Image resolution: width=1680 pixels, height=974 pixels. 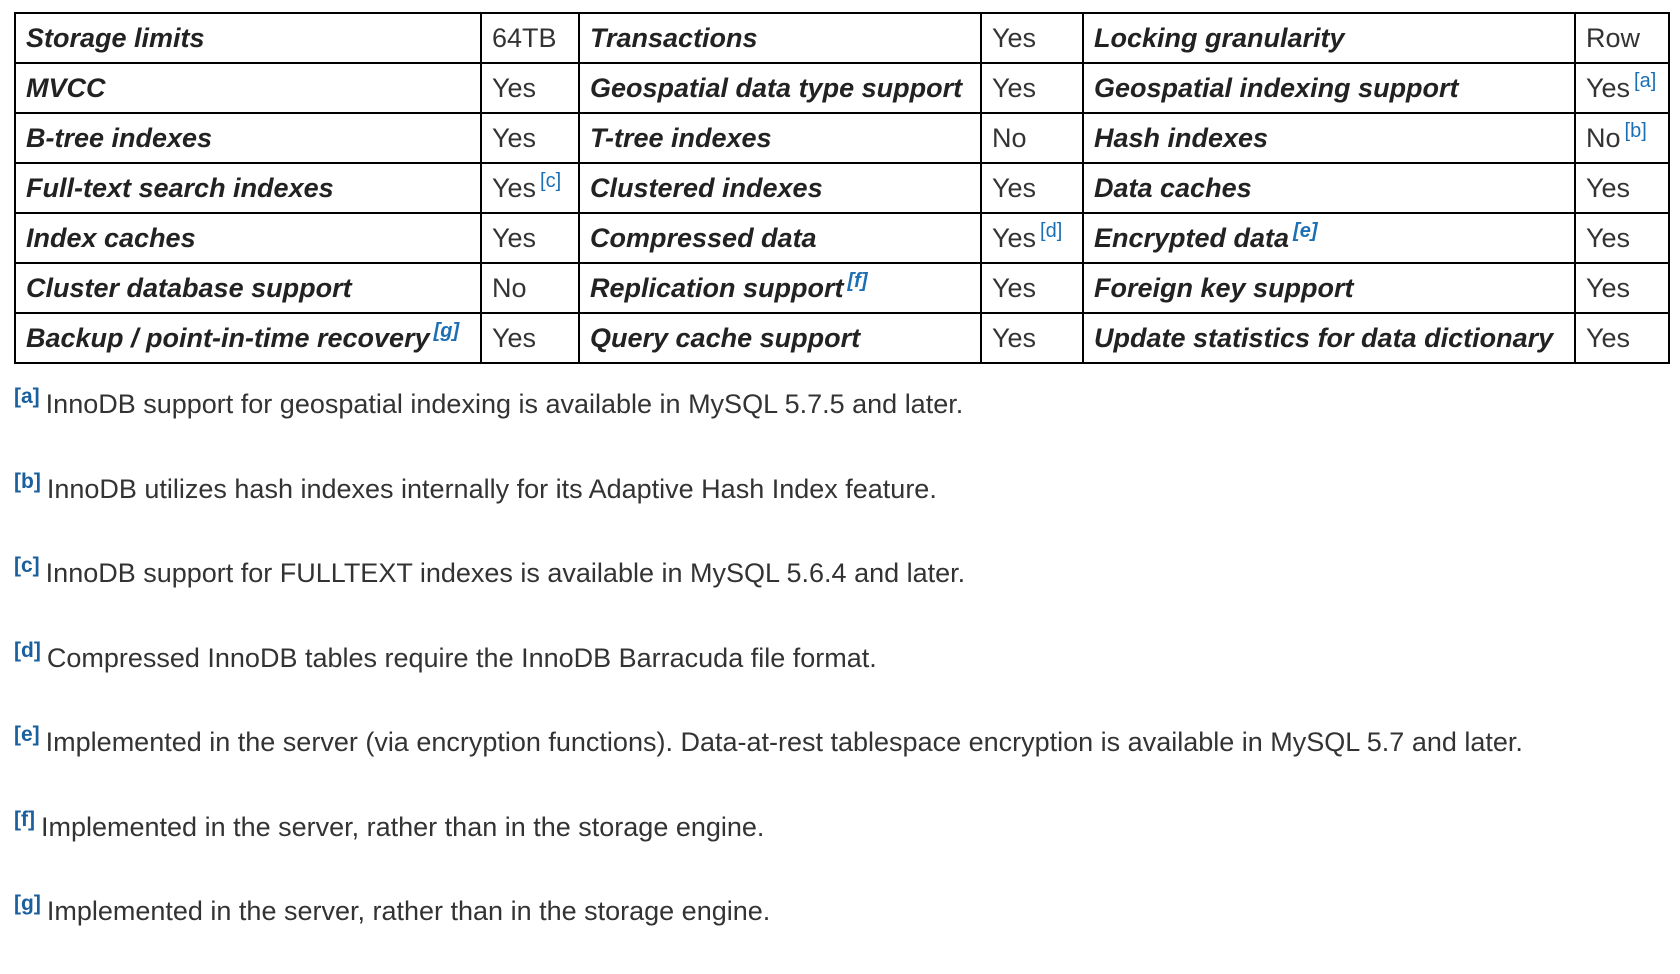 What do you see at coordinates (1329, 88) in the screenshot?
I see `feature-name-cell: Geospatial indexing support` at bounding box center [1329, 88].